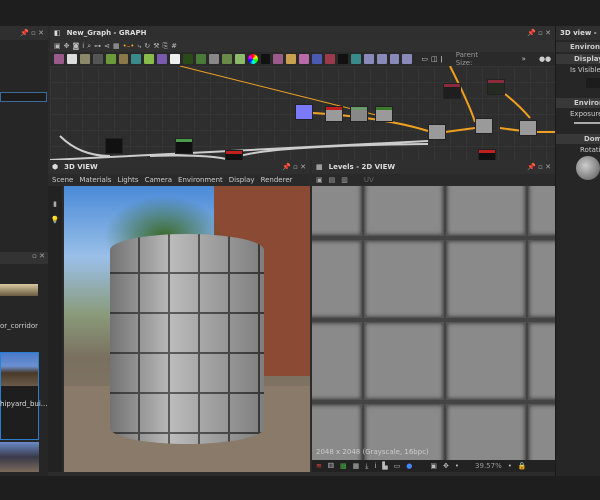 This screenshot has height=500, width=600. I want to click on shuffle-icon, so click(97, 59).